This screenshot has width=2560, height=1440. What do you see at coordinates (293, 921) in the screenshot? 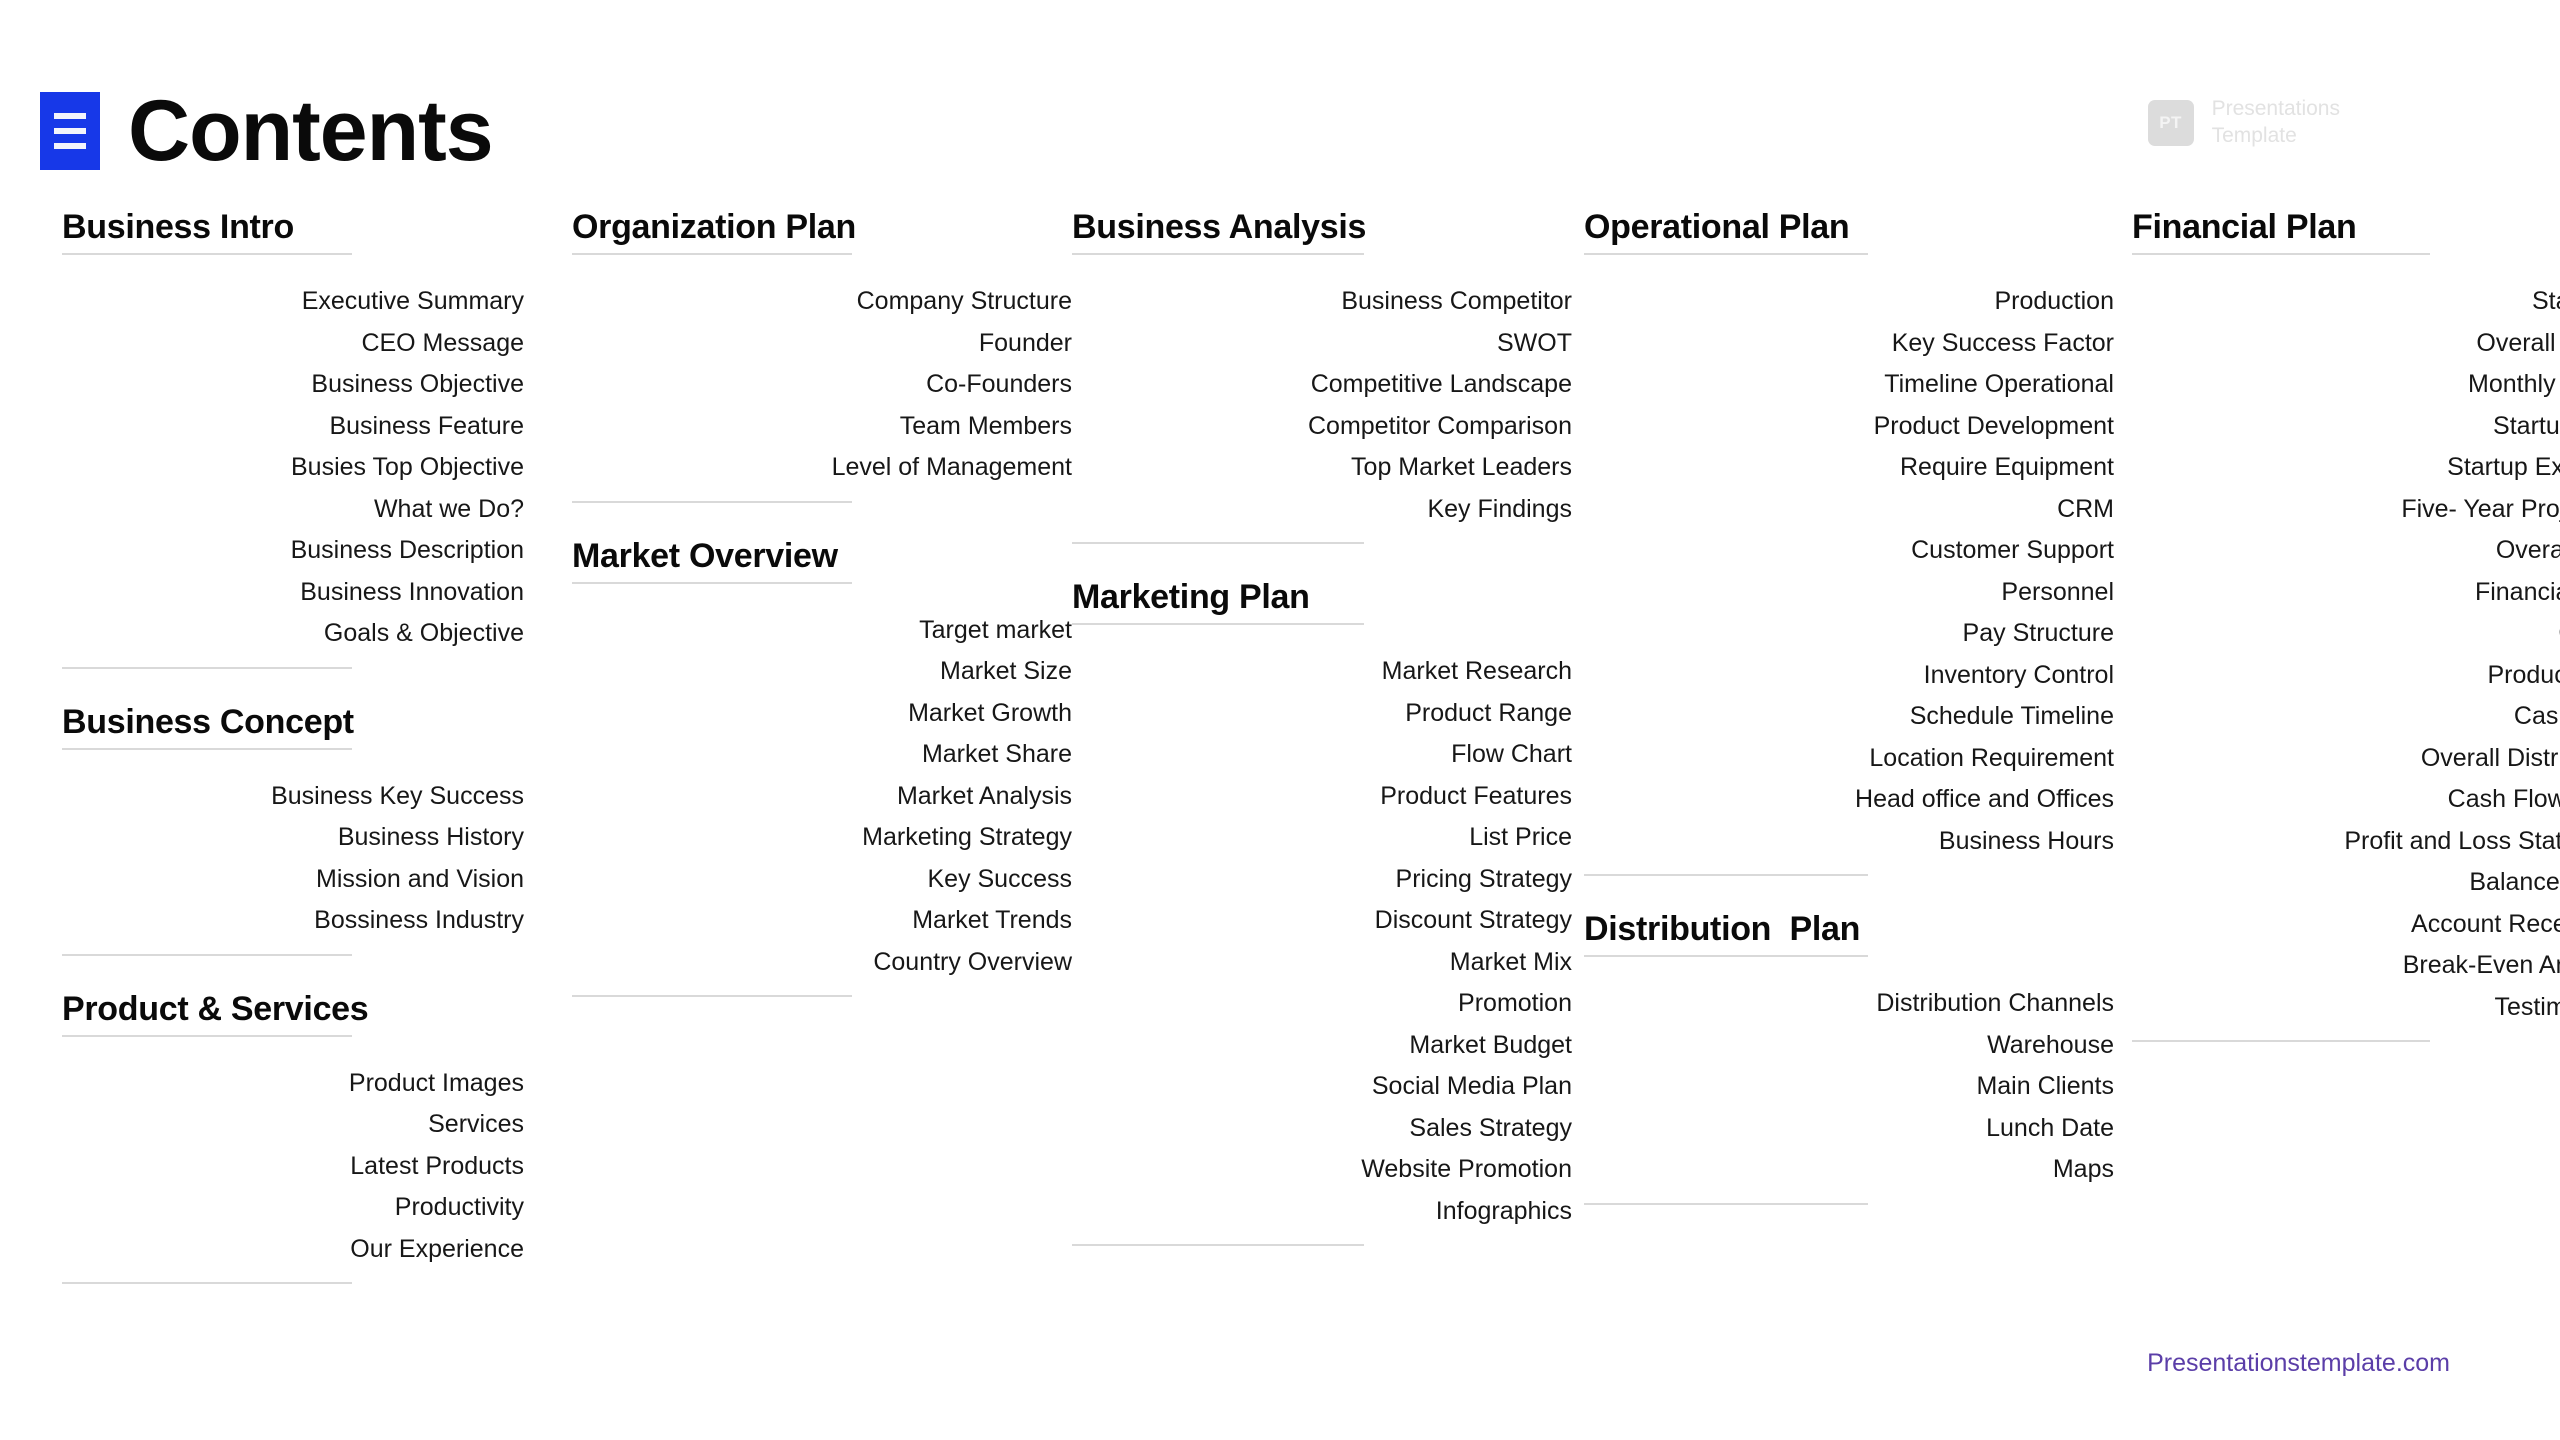
I see `contents-item: Bossiness Industry` at bounding box center [293, 921].